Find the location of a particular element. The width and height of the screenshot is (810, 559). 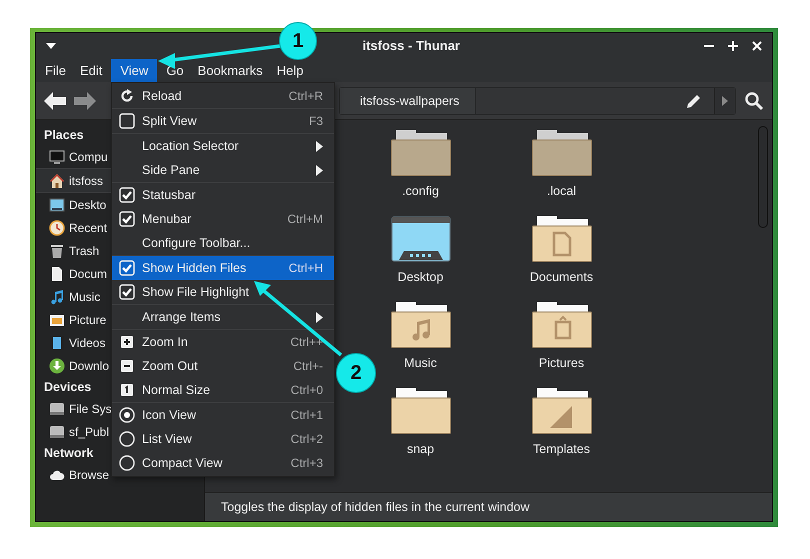

file-name: .config is located at coordinates (420, 191).